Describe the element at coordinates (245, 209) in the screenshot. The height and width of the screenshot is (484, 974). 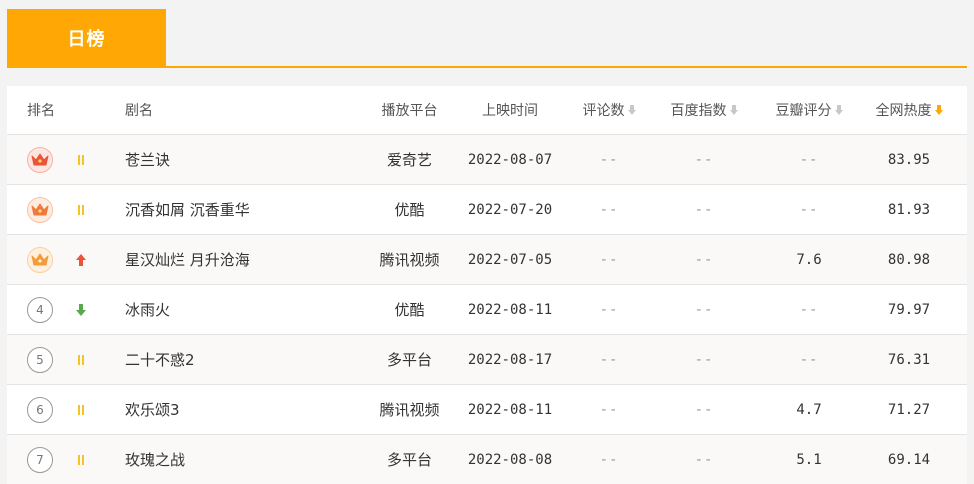
I see `drama-name: 沉香如屑 沉香重华` at that location.